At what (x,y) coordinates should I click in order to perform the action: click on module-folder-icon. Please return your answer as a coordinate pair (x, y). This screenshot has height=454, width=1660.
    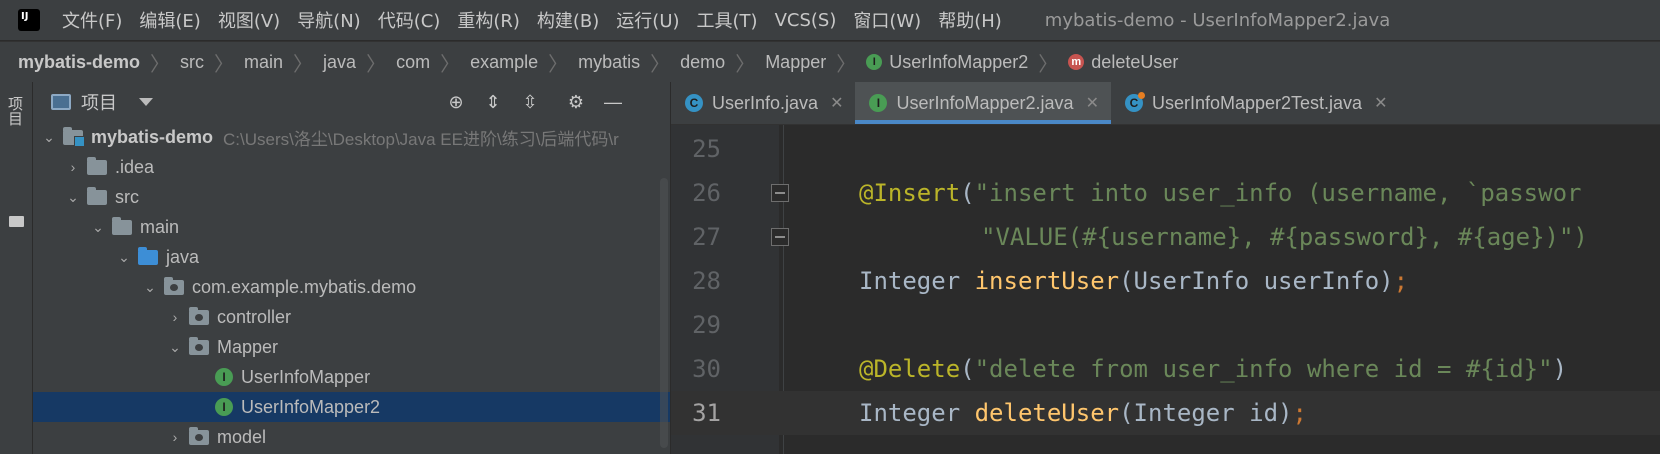
    Looking at the image, I should click on (74, 136).